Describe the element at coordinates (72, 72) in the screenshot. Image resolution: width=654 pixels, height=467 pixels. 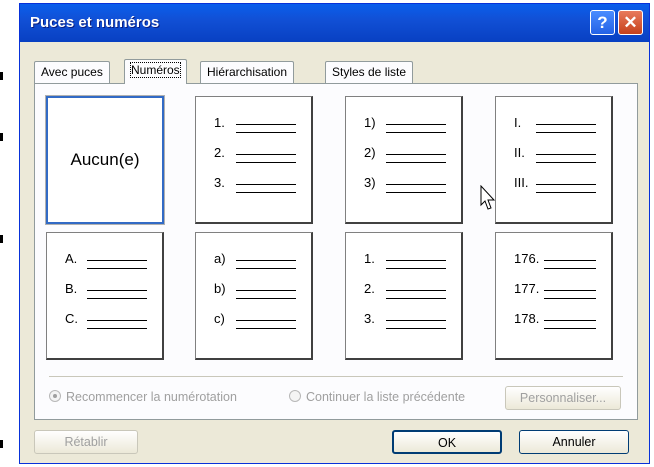
I see `tab-bullets: Avec puces` at that location.